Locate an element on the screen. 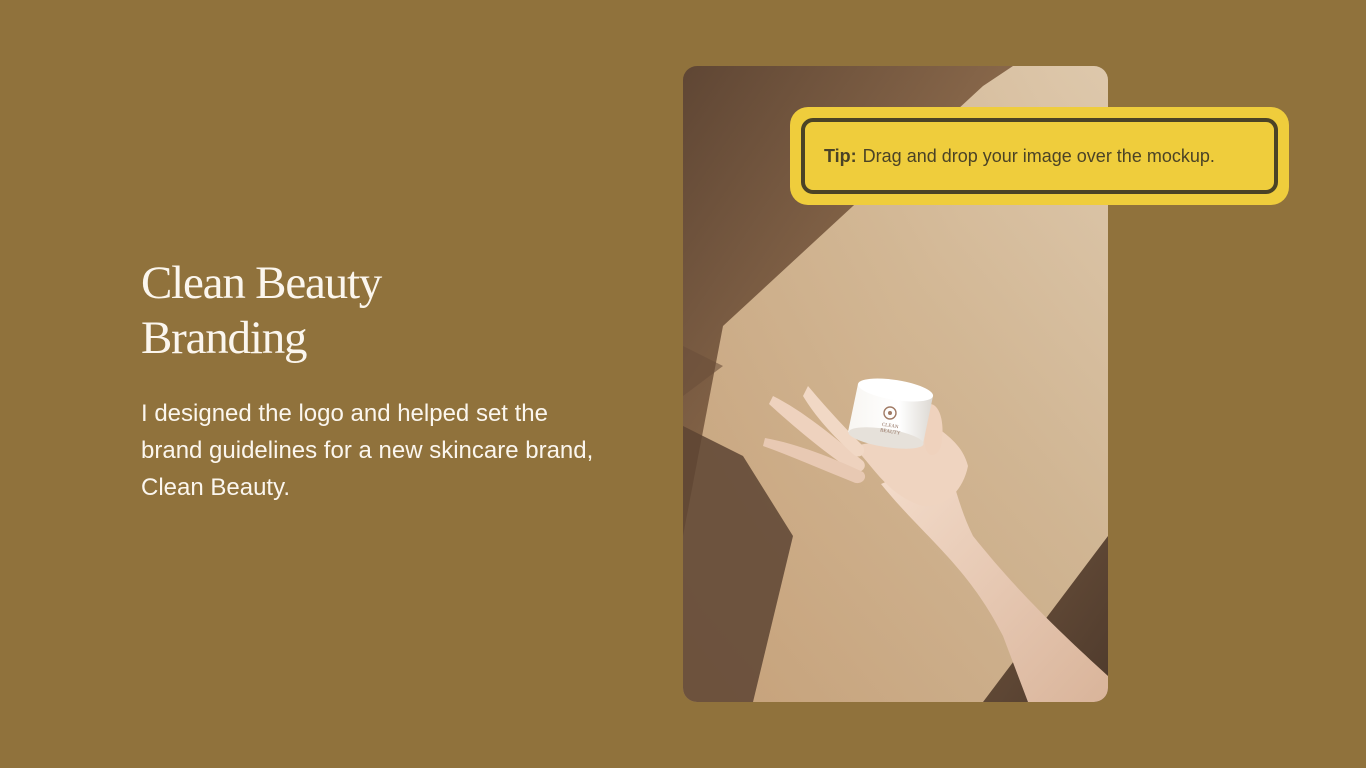 The image size is (1366, 768). slide-title-line-1: Clean Beauty is located at coordinates (261, 283).